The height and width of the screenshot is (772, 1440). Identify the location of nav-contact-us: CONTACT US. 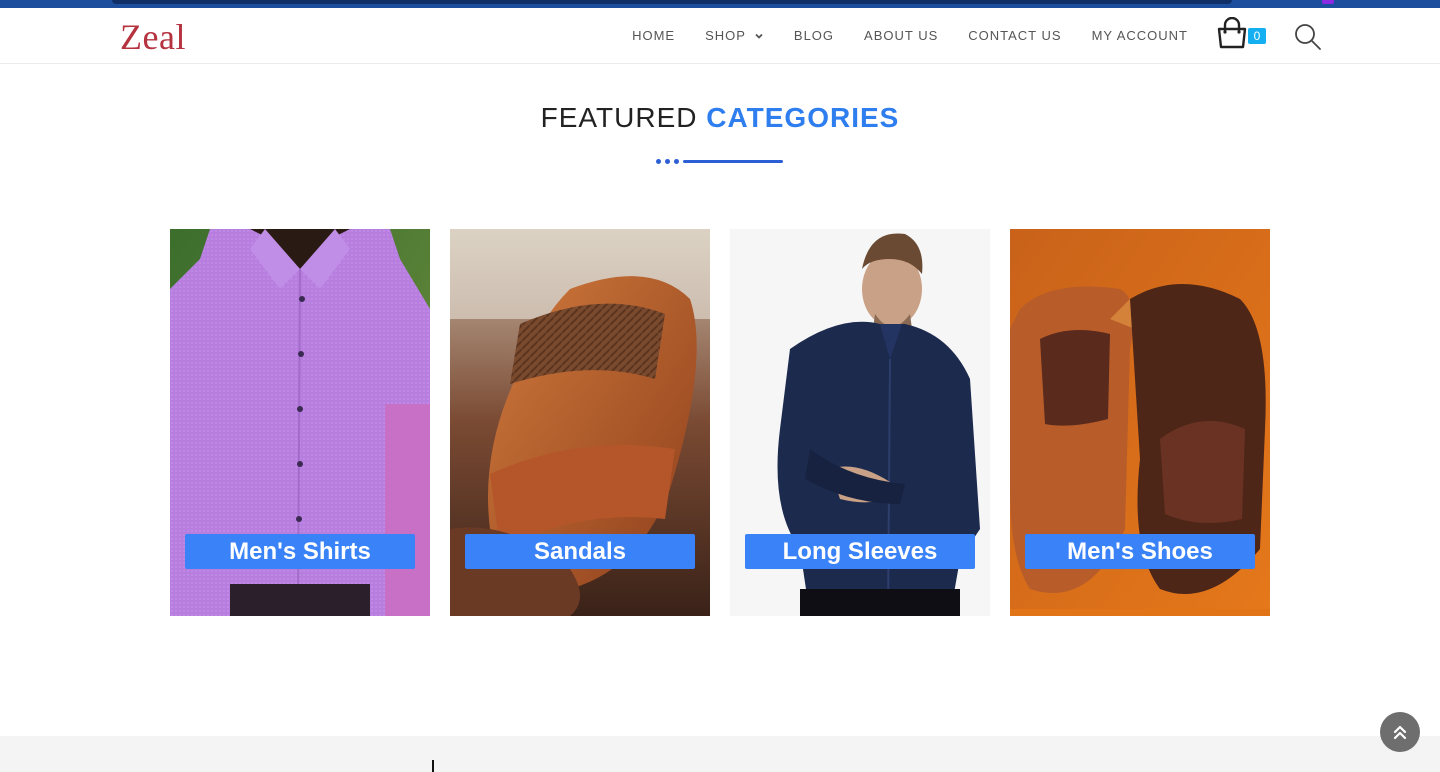
(1014, 35).